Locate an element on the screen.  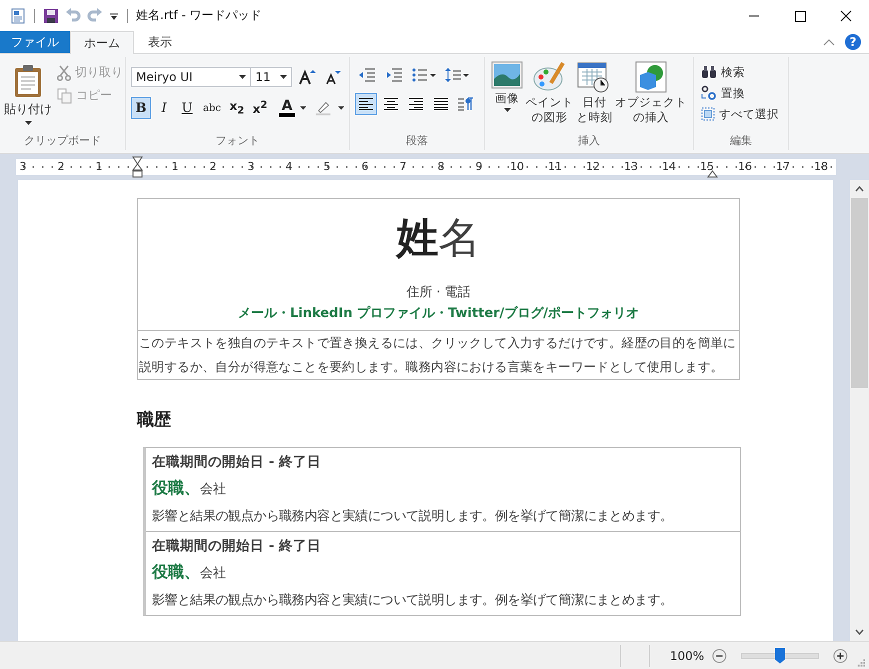
zoom-slider-thumb is located at coordinates (779, 656).